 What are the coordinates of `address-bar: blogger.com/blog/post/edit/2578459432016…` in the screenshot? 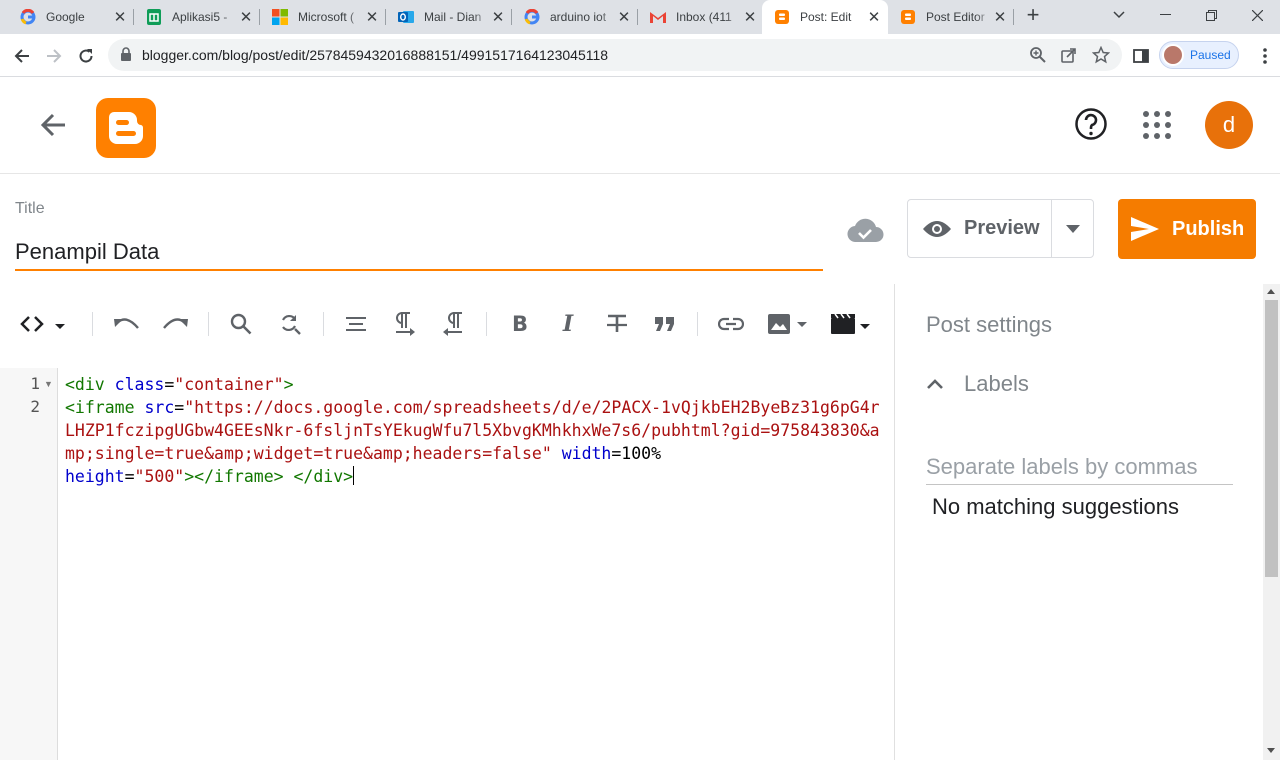 It's located at (615, 55).